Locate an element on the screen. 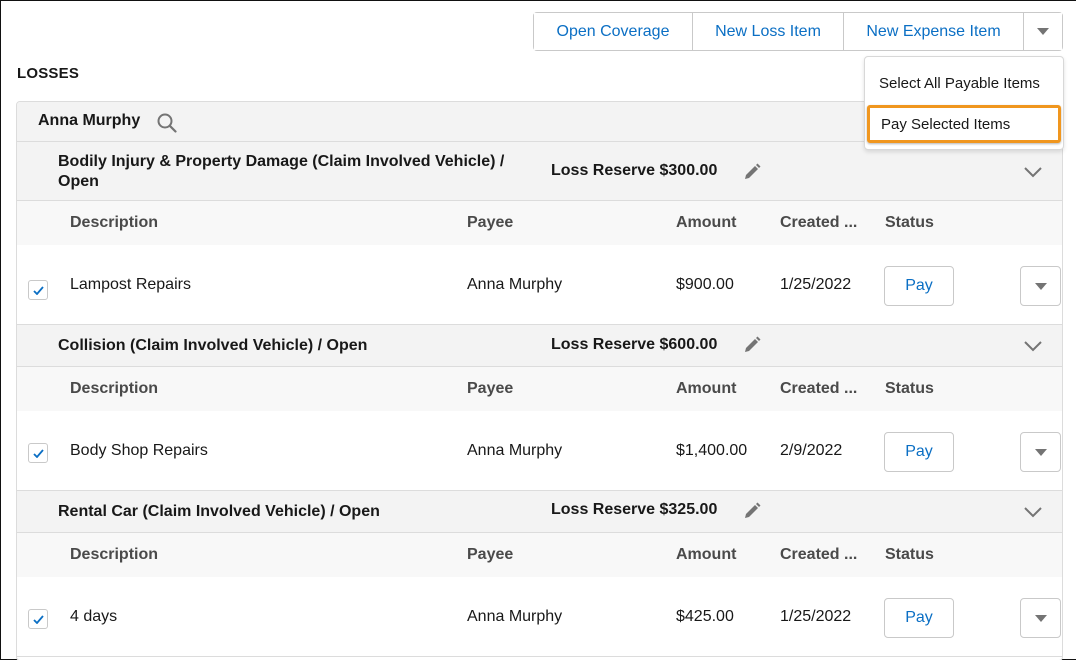 Image resolution: width=1076 pixels, height=660 pixels. menu-item-select-all-payable: Select All Payable Items is located at coordinates (964, 83).